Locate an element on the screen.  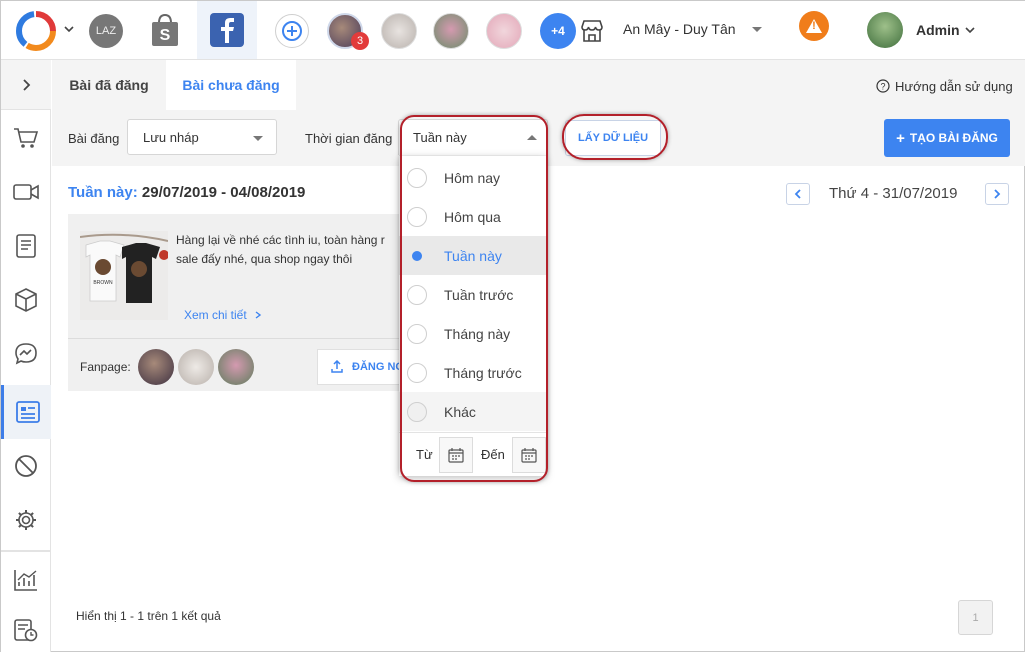
post-now-button: ĐĂNG NG is located at coordinates (362, 367).